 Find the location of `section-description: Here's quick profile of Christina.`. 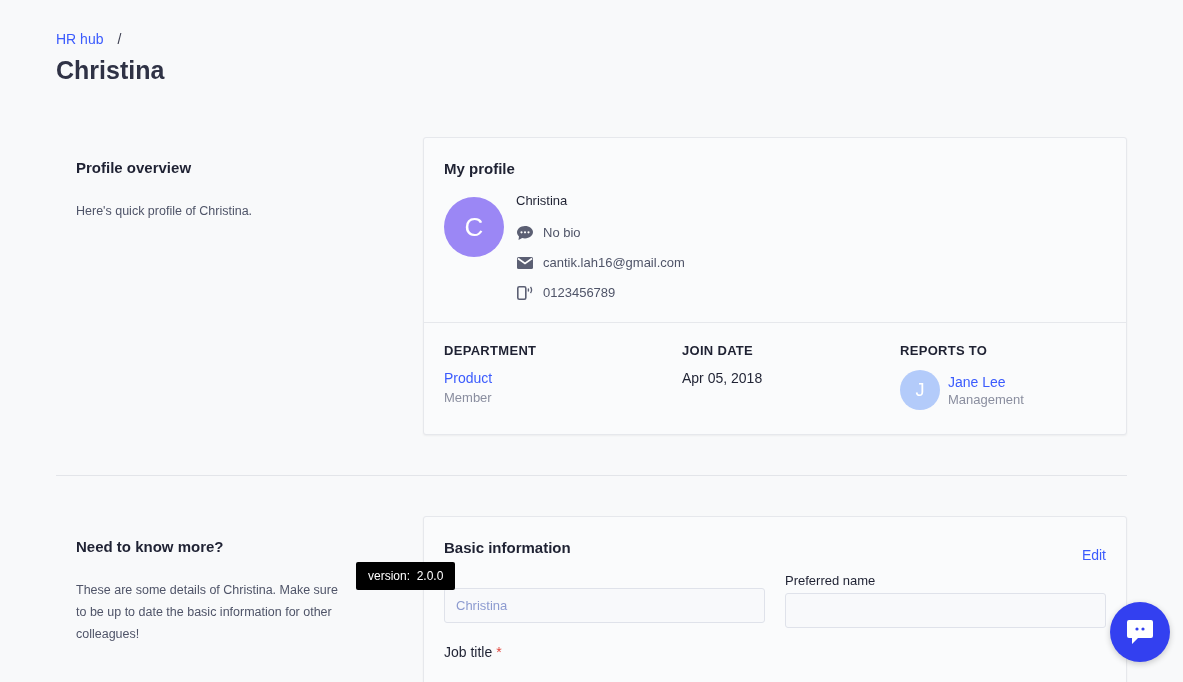

section-description: Here's quick profile of Christina. is located at coordinates (165, 211).